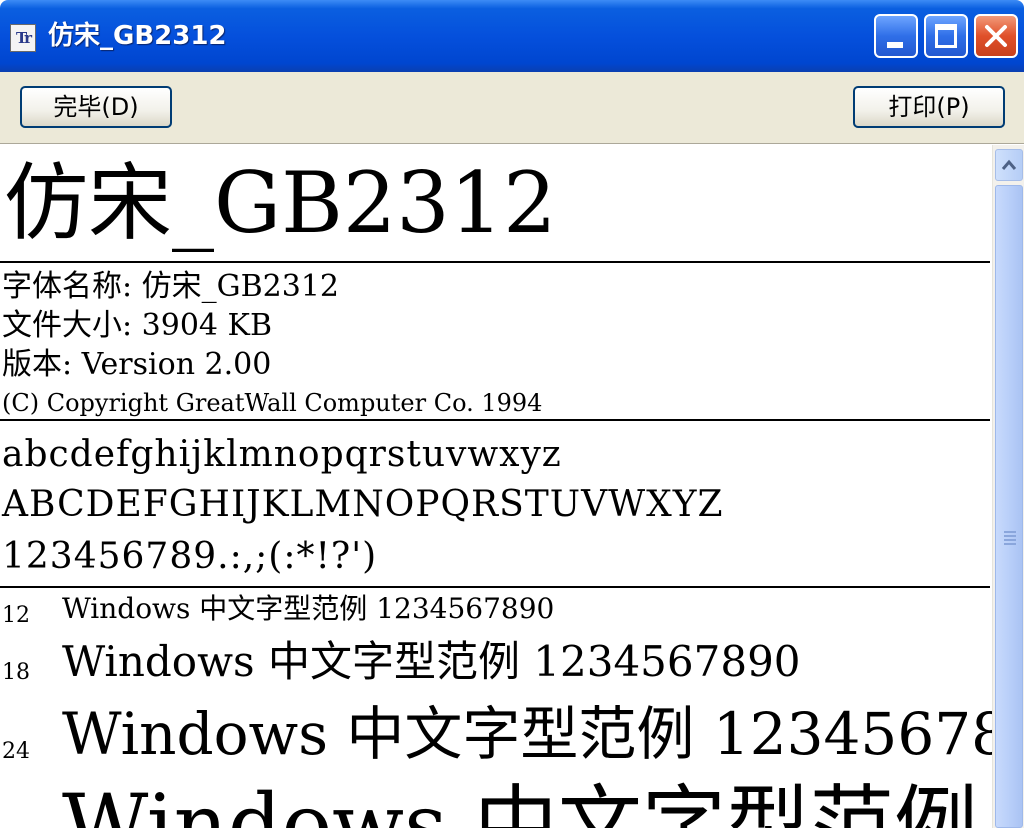 Image resolution: width=1024 pixels, height=828 pixels. What do you see at coordinates (171, 286) in the screenshot?
I see `font-name-info: 字体名称: 仿宋_GB2312` at bounding box center [171, 286].